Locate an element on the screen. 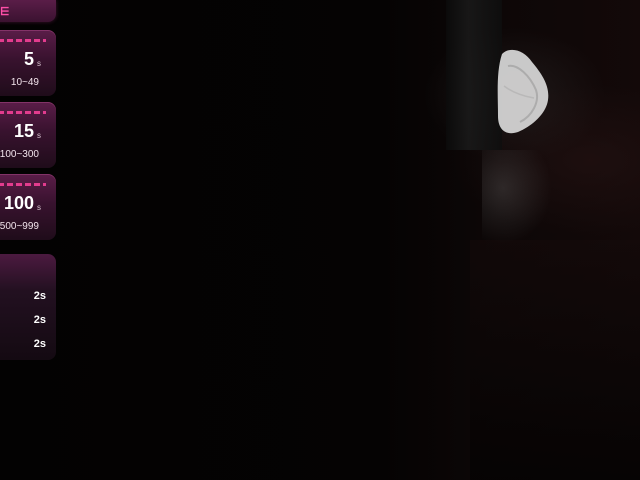 Image resolution: width=640 pixels, height=480 pixels. combo-duration: 15 is located at coordinates (23, 131).